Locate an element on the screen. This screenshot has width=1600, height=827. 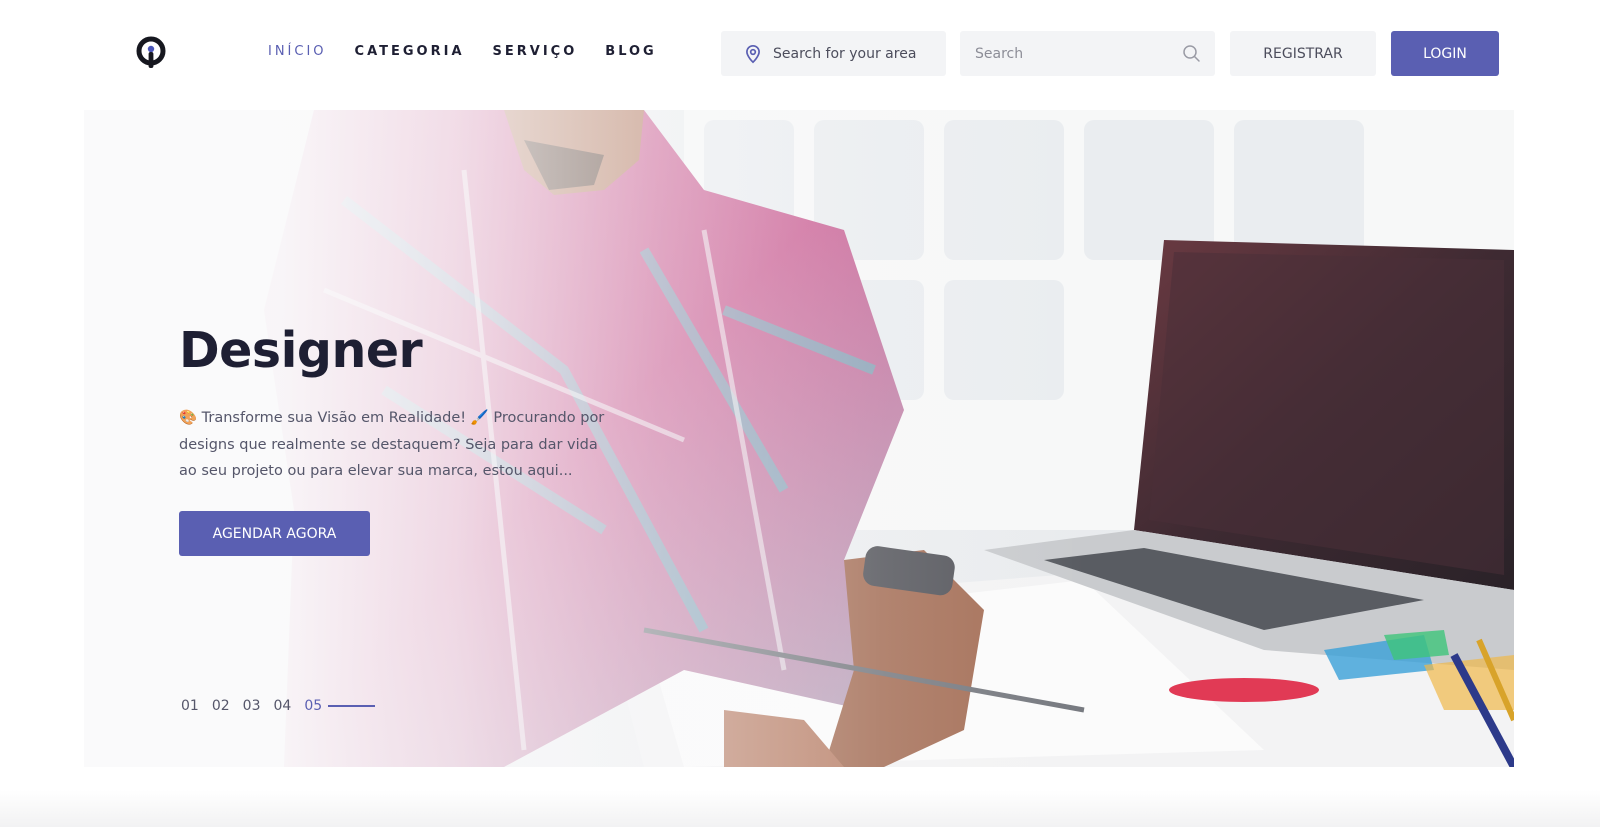
map-pin-icon is located at coordinates (753, 53).